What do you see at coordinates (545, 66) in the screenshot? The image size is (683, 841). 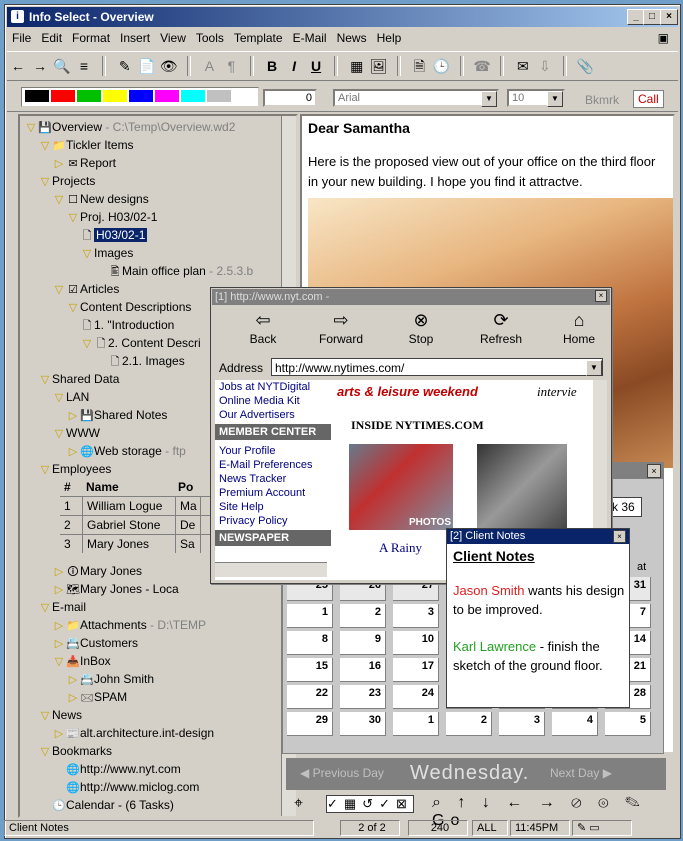 I see `receive-icon: ⇩` at bounding box center [545, 66].